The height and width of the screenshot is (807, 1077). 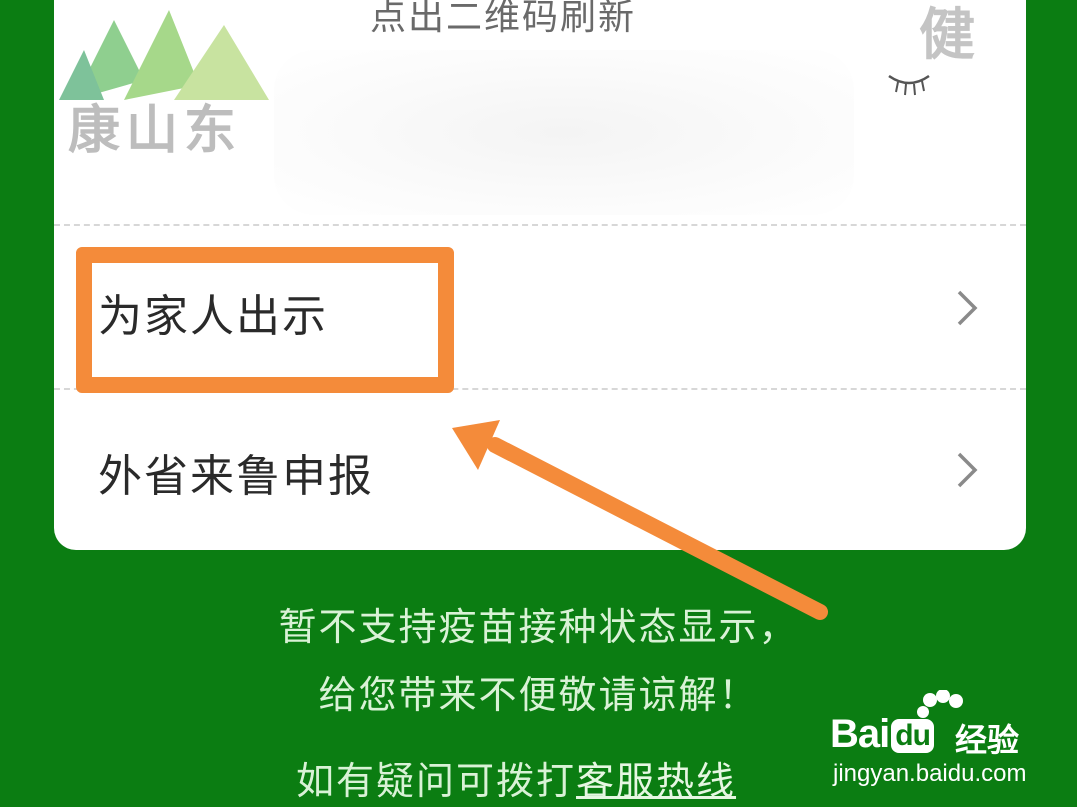 I want to click on hotline-line: 如有疑问可拨打客服热线, so click(x=516, y=777).